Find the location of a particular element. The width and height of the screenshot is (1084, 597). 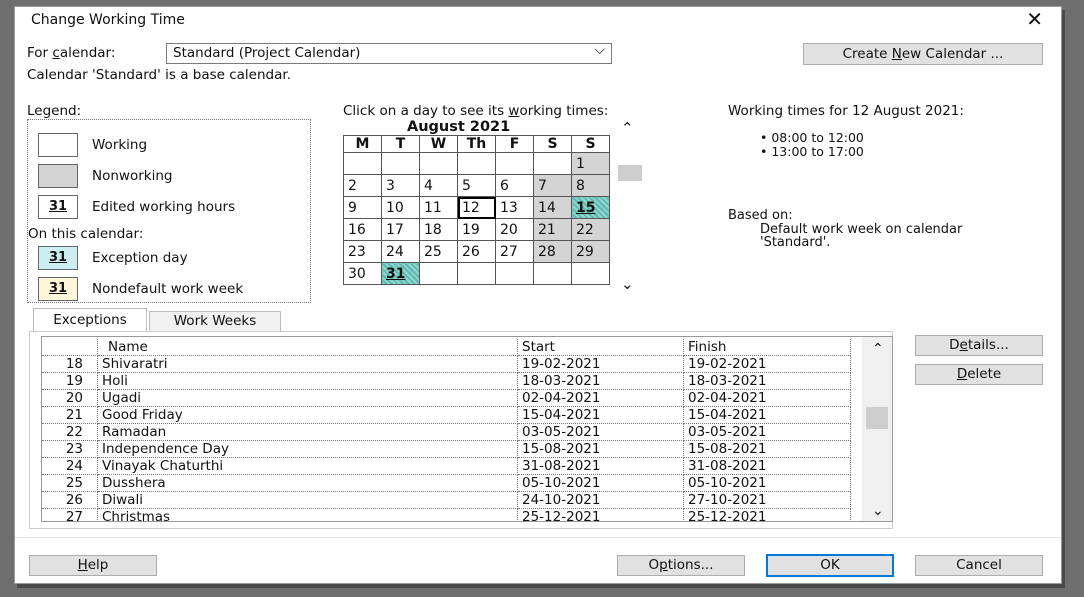

row-name: Christmas is located at coordinates (308, 515).